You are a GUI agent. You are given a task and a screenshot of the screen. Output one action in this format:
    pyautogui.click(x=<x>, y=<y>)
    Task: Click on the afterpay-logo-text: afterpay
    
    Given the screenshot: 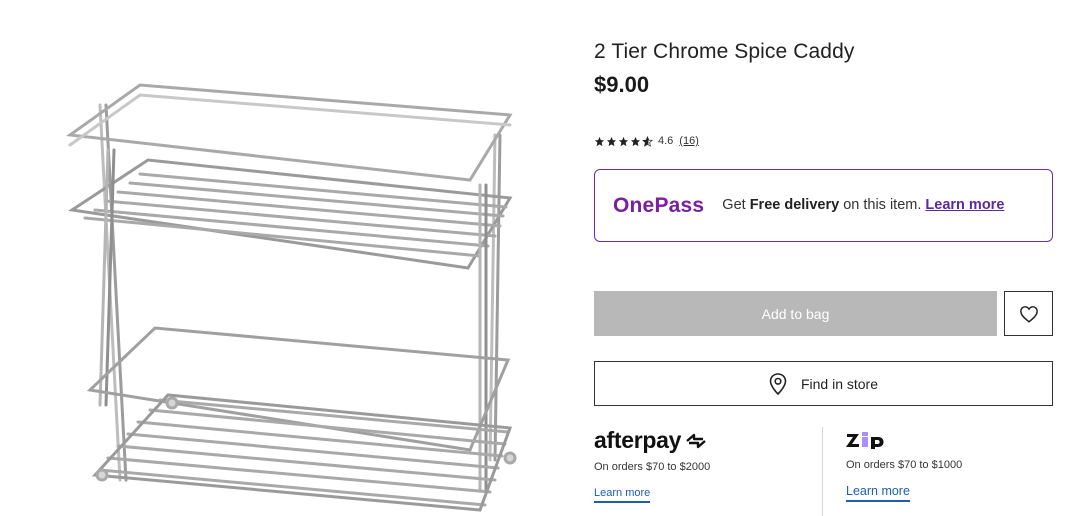 What is the action you would take?
    pyautogui.click(x=638, y=440)
    